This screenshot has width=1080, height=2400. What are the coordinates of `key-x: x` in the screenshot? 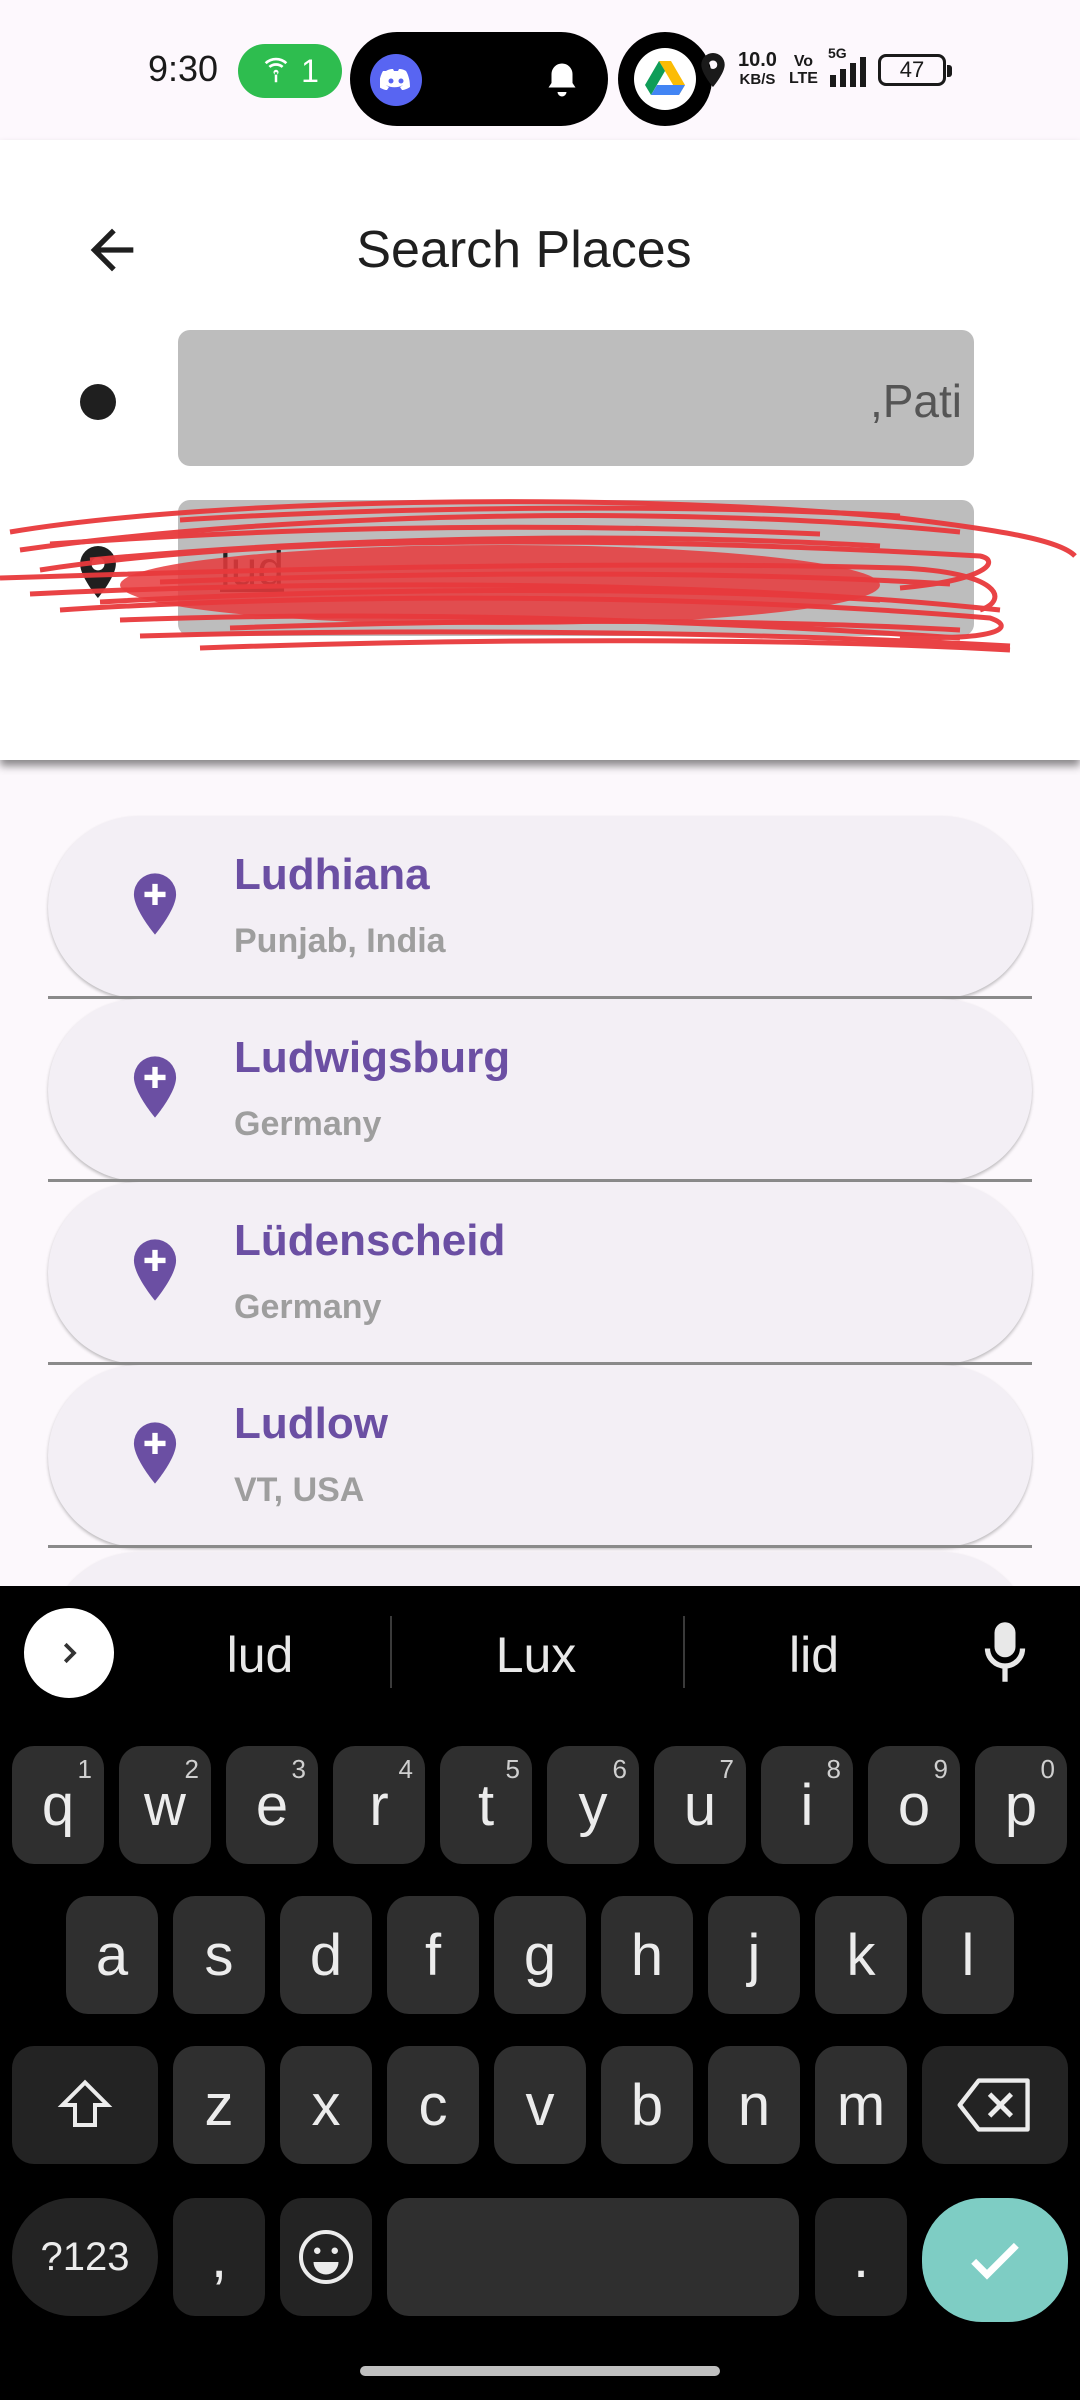 It's located at (326, 2105).